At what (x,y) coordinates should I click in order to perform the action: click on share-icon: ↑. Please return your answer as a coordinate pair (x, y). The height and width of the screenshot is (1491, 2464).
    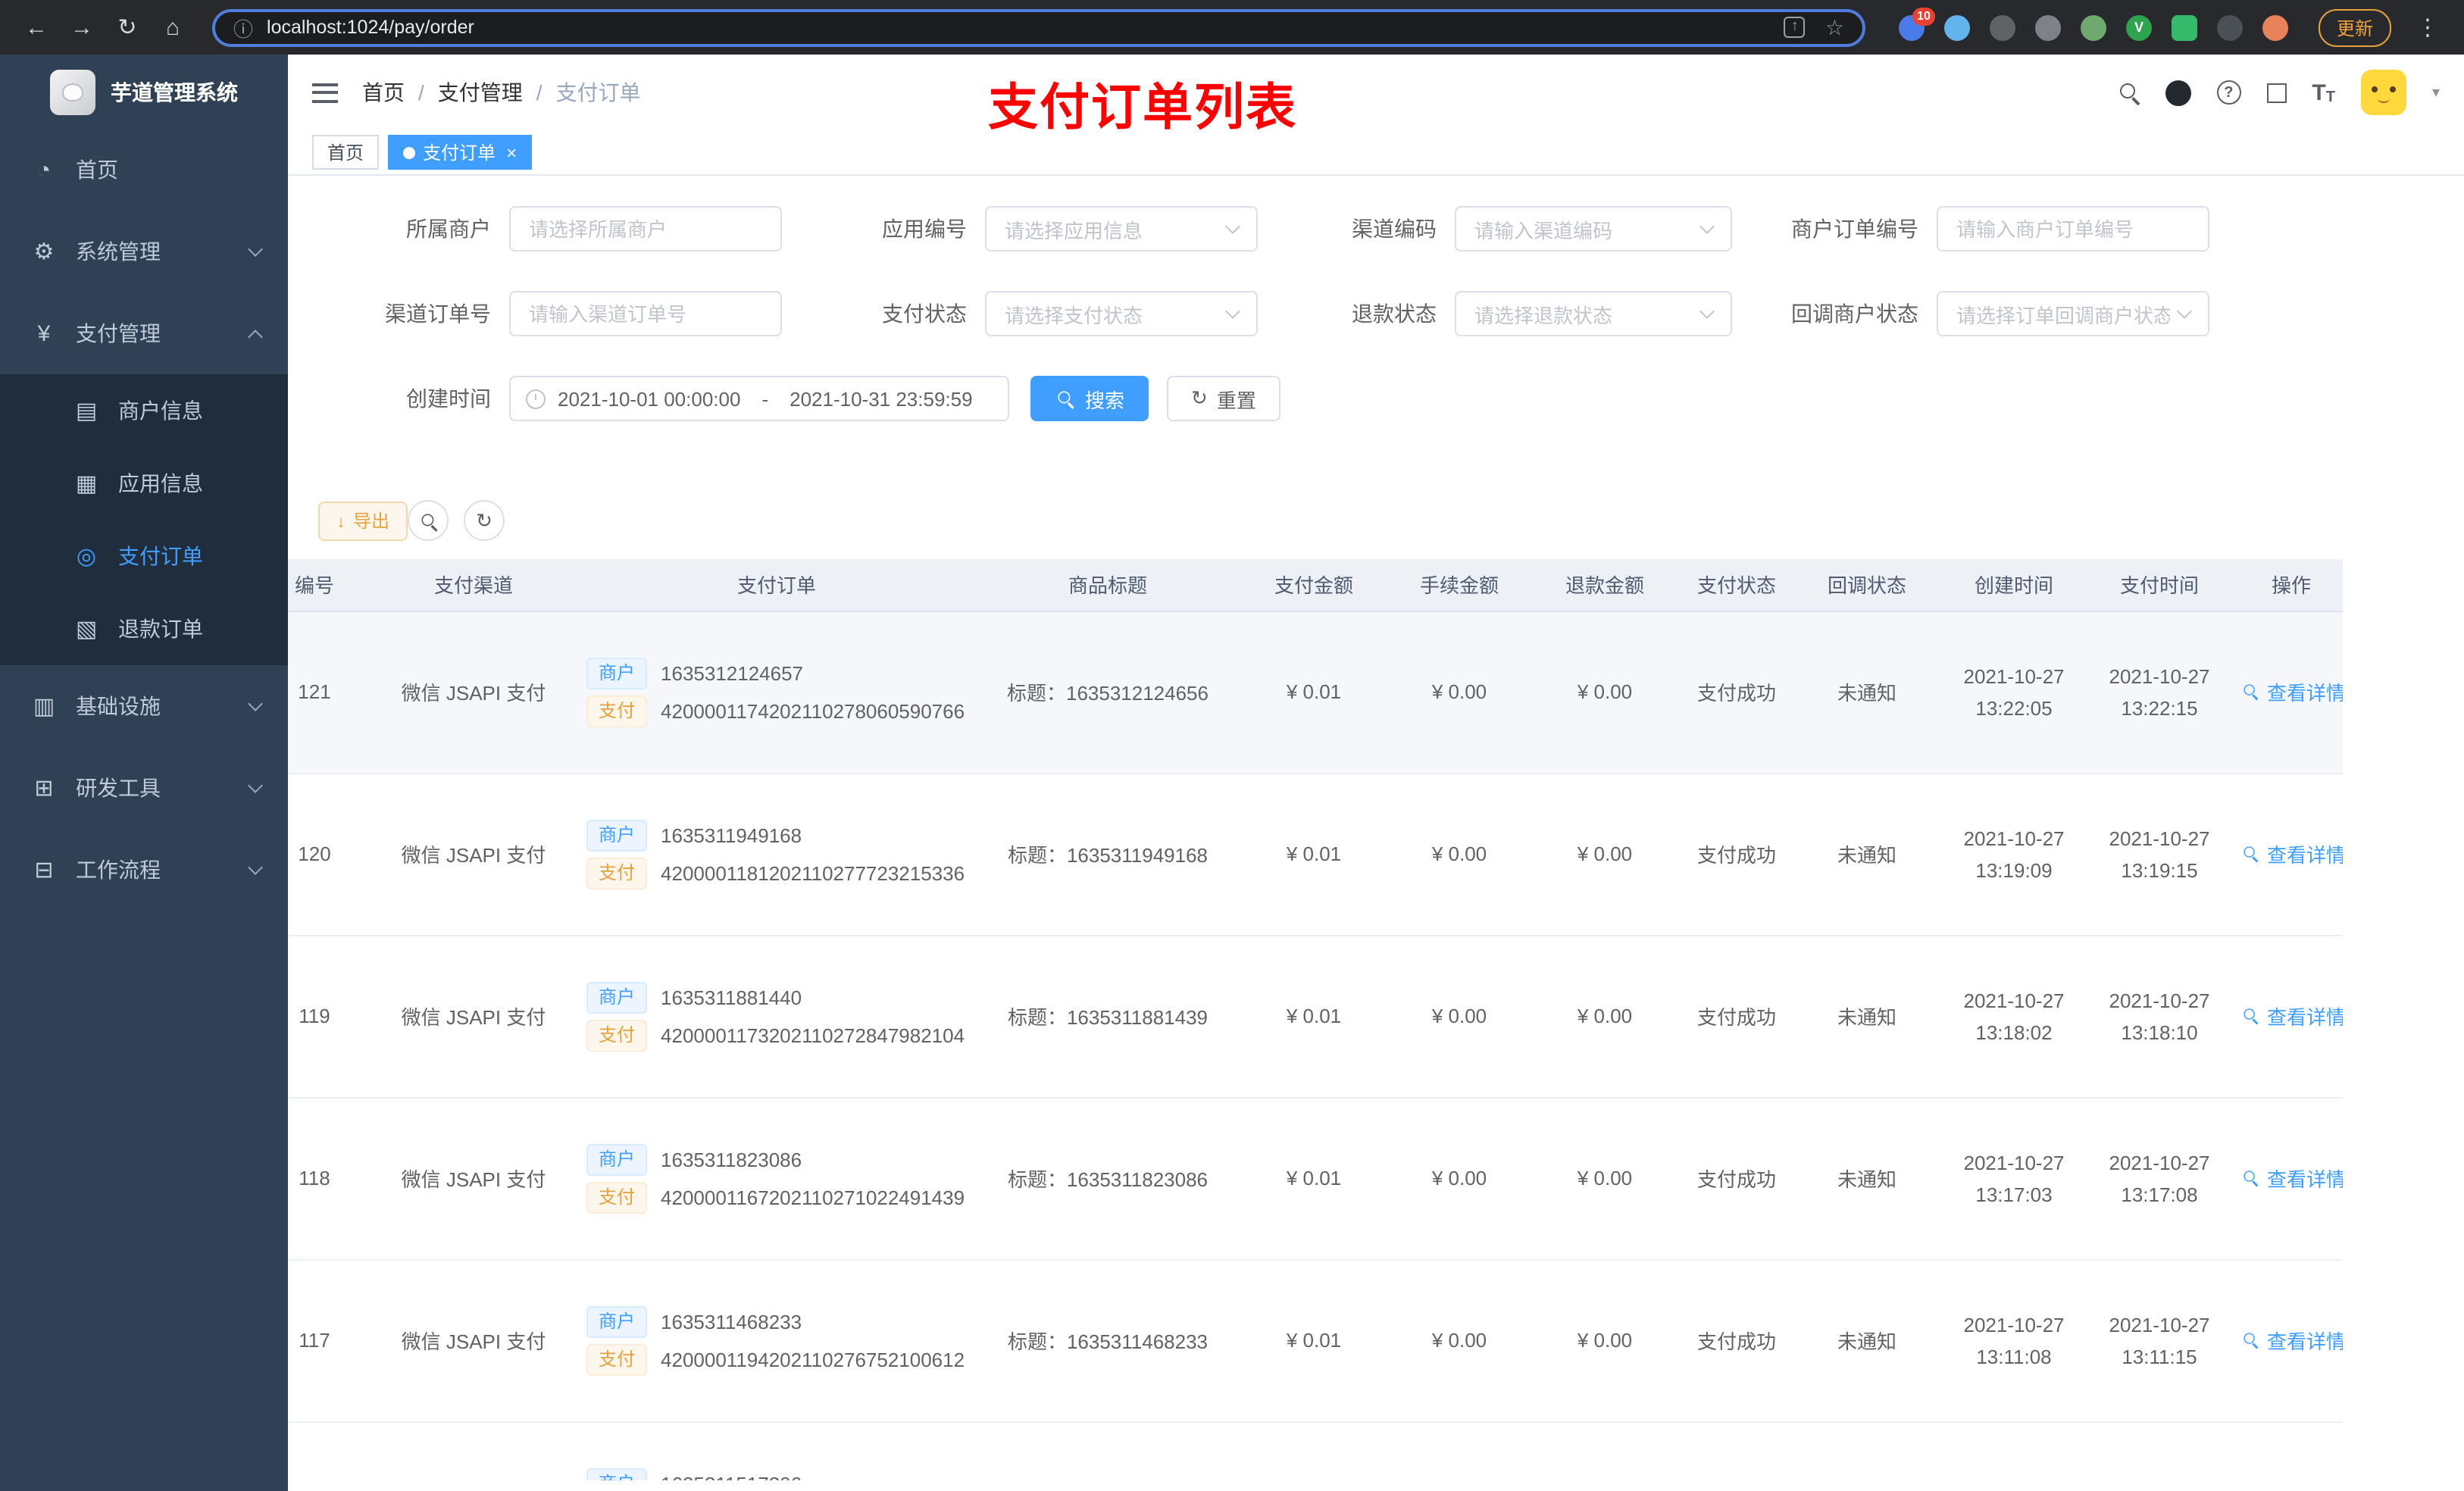
    Looking at the image, I should click on (1795, 27).